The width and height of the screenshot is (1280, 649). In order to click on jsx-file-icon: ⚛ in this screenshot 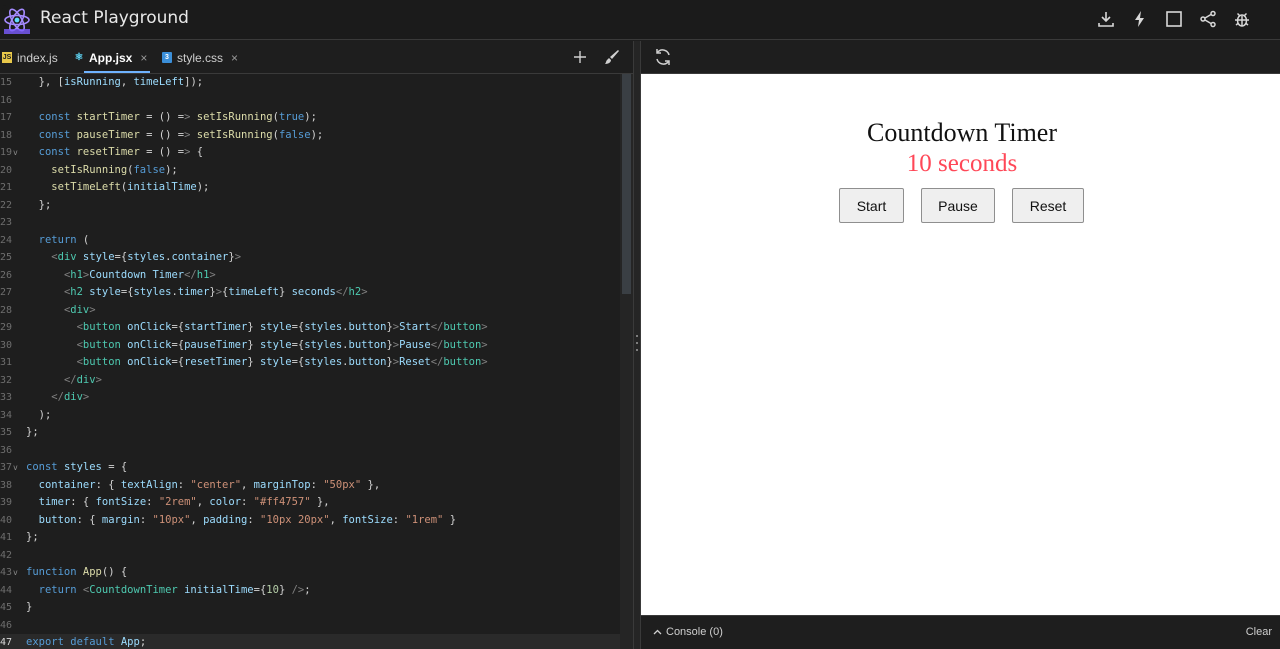, I will do `click(79, 57)`.